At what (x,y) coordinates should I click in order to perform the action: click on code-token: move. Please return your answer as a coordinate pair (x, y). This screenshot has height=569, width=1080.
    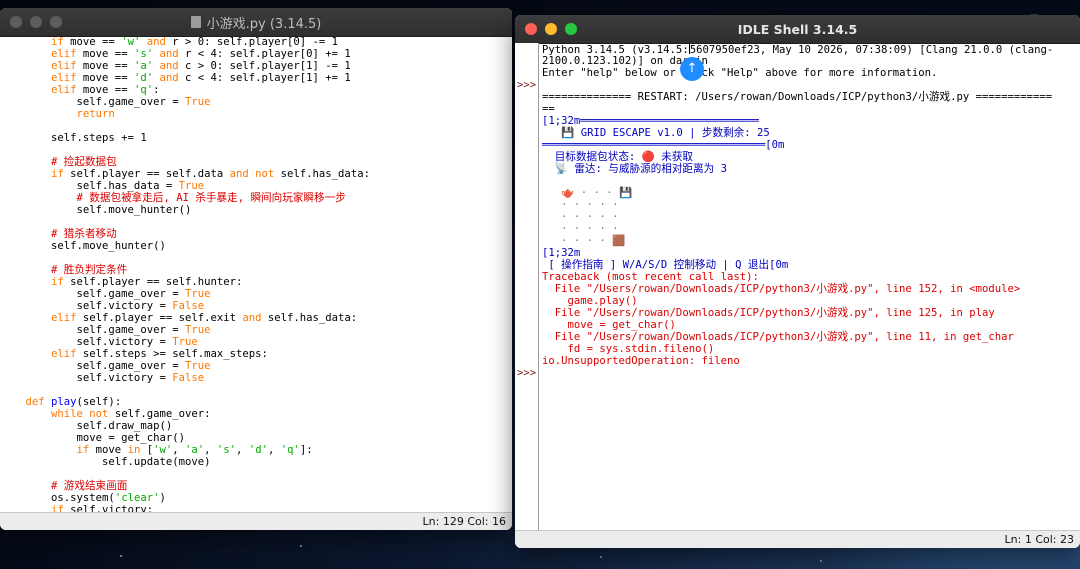
    Looking at the image, I should click on (111, 450).